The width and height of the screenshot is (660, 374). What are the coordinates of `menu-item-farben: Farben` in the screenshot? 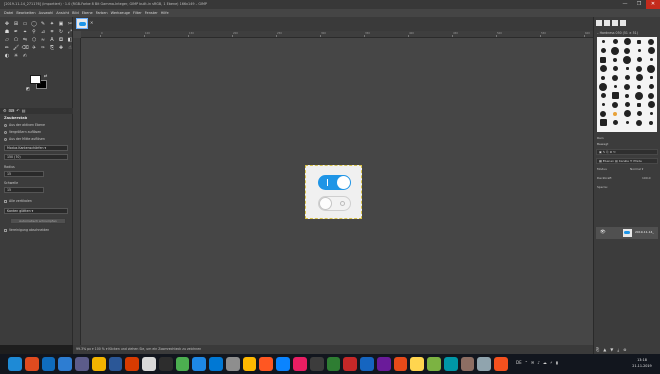 It's located at (102, 13).